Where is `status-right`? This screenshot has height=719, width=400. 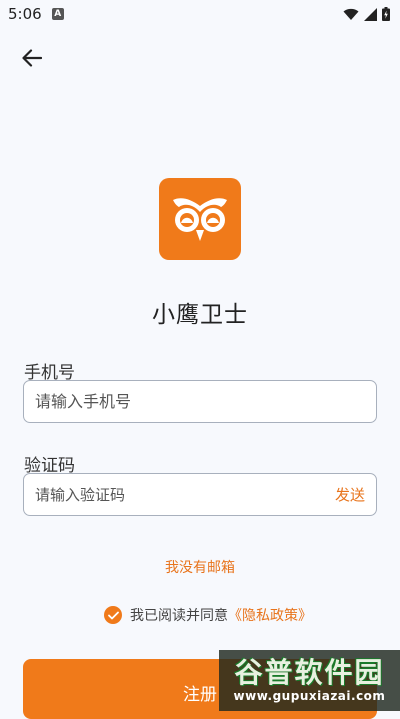 status-right is located at coordinates (366, 14).